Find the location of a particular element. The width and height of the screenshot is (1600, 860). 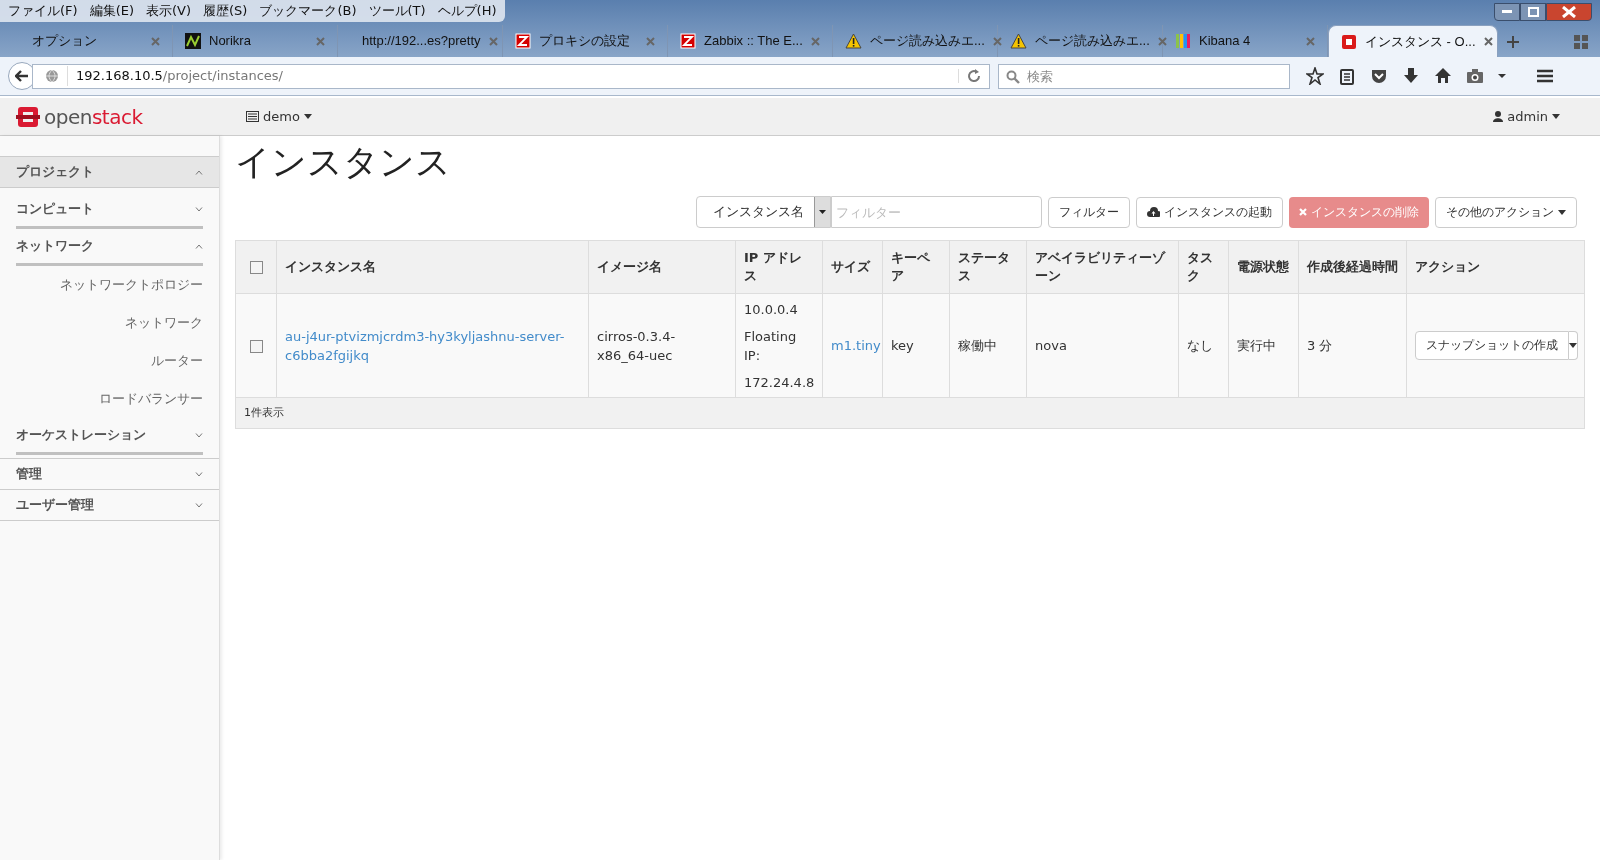

sidebar-group-header: コンピュート is located at coordinates (109, 210).